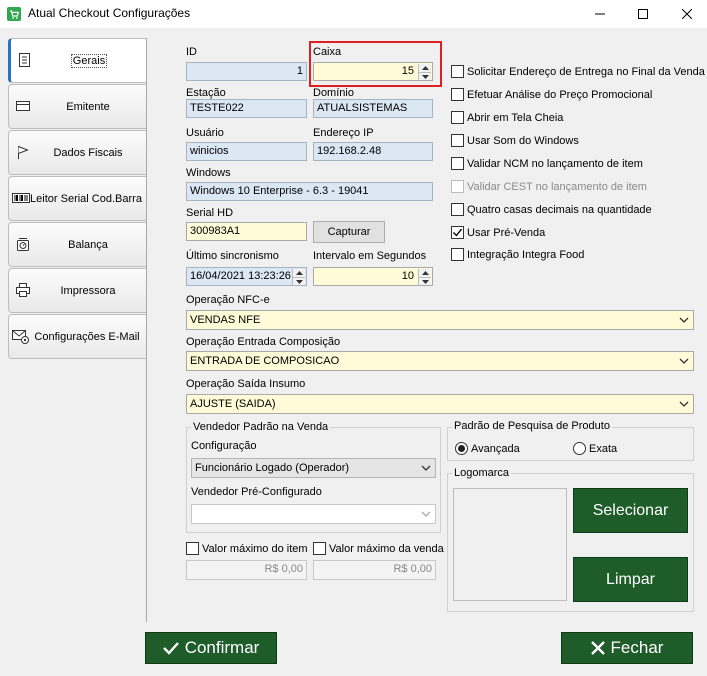 This screenshot has width=707, height=676. Describe the element at coordinates (440, 404) in the screenshot. I see `operacao-saida-select: AJUSTE (SAIDA)` at that location.